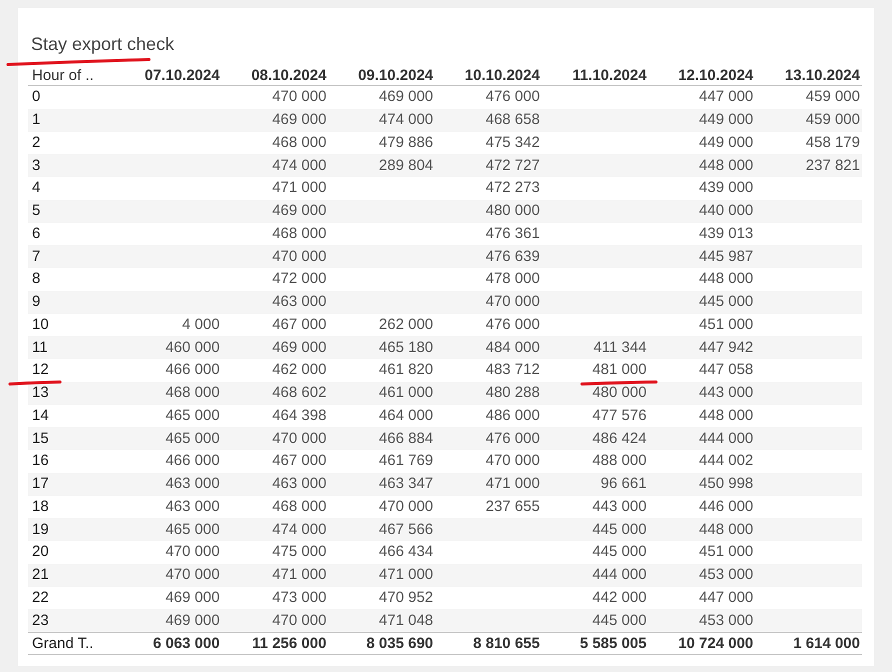 This screenshot has width=892, height=672. What do you see at coordinates (186, 644) in the screenshot?
I see `total-cell-text: 6 063 000` at bounding box center [186, 644].